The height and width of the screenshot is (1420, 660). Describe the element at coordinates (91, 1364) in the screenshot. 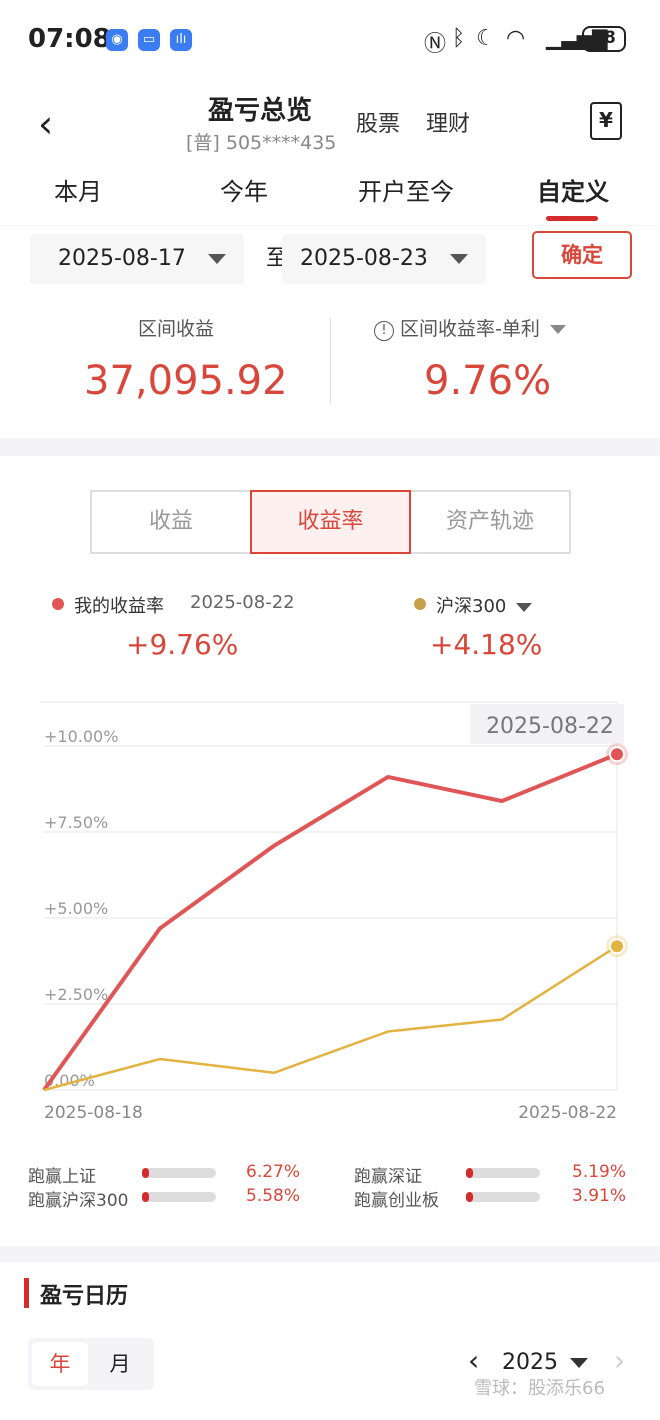

I see `year-month-toggle: 年 月` at that location.